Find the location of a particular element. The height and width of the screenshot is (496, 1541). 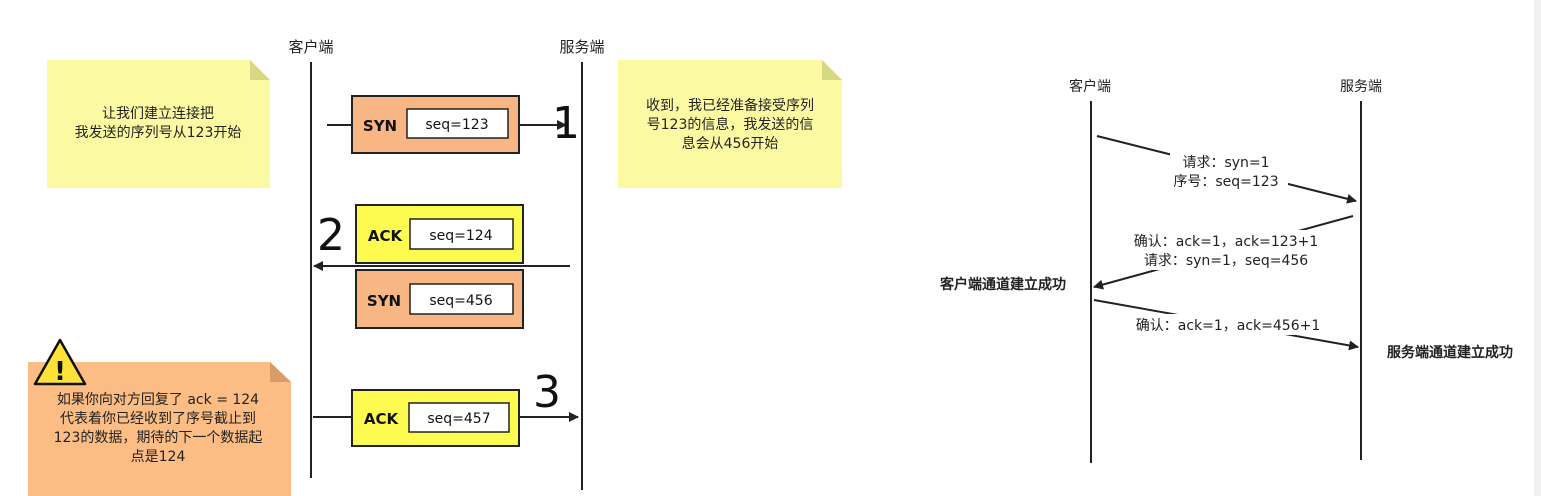

note-3-line-4: 点是124 is located at coordinates (158, 457).